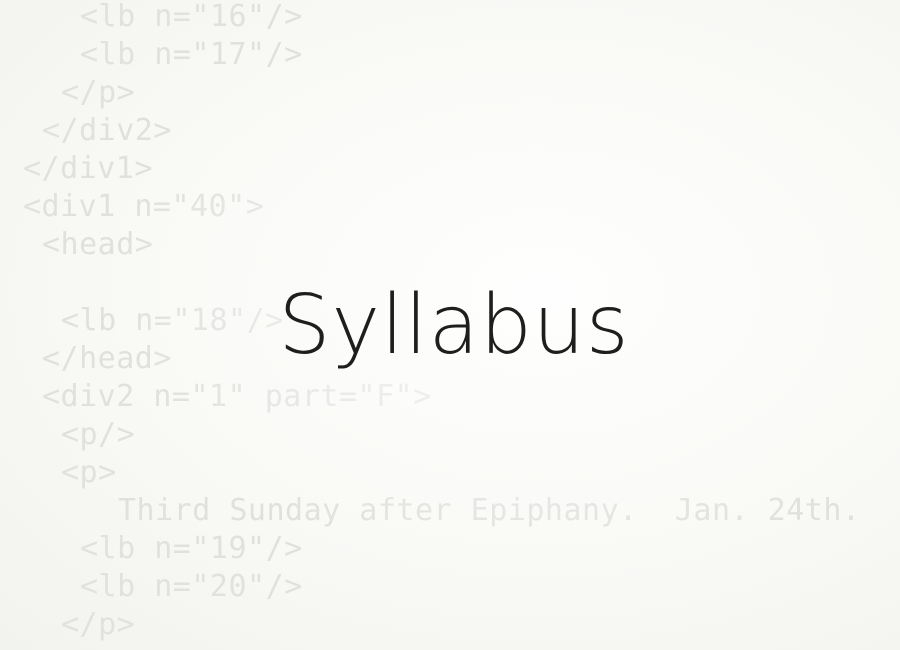  I want to click on code-line: <div1 n="40">, so click(144, 206).